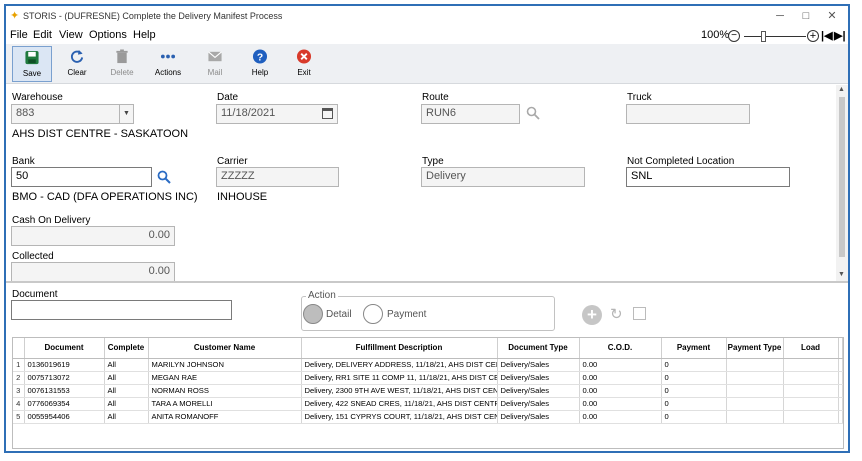  Describe the element at coordinates (780, 16) in the screenshot. I see `minimize-button: ─` at that location.